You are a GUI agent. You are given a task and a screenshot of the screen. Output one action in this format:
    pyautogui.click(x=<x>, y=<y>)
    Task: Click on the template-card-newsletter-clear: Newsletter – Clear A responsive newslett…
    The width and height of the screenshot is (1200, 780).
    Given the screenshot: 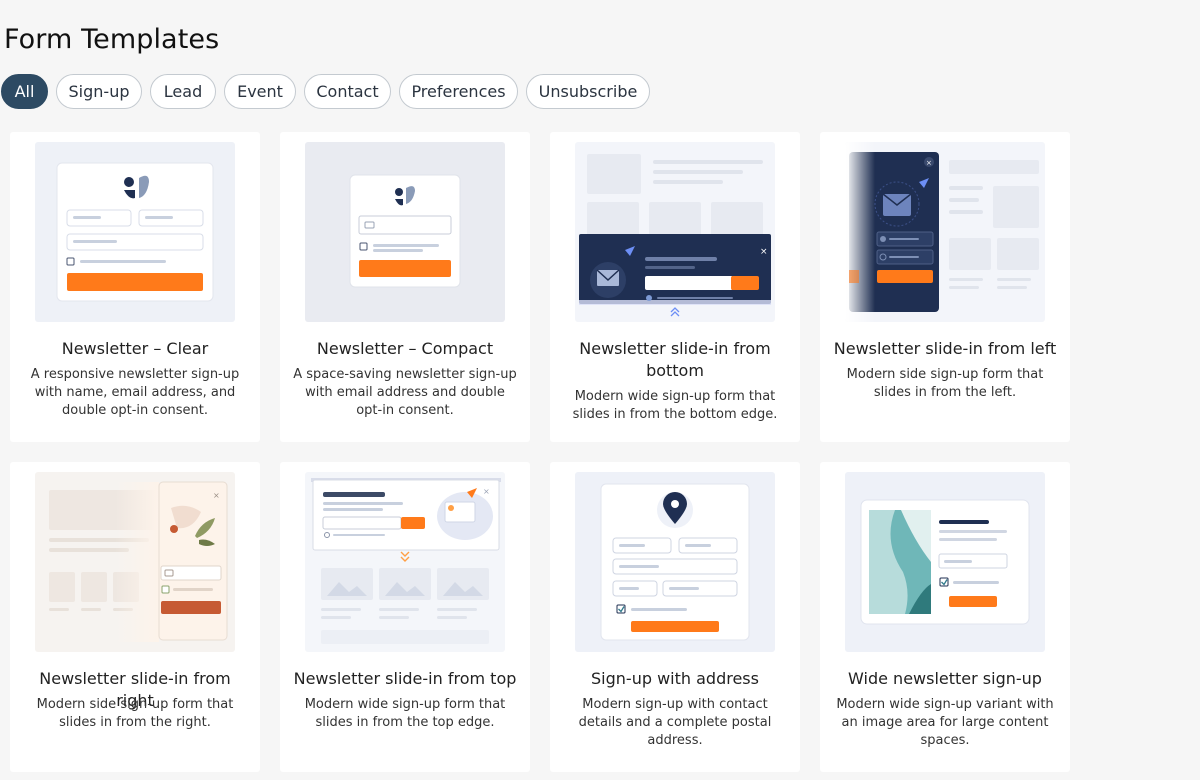 What is the action you would take?
    pyautogui.click(x=135, y=287)
    